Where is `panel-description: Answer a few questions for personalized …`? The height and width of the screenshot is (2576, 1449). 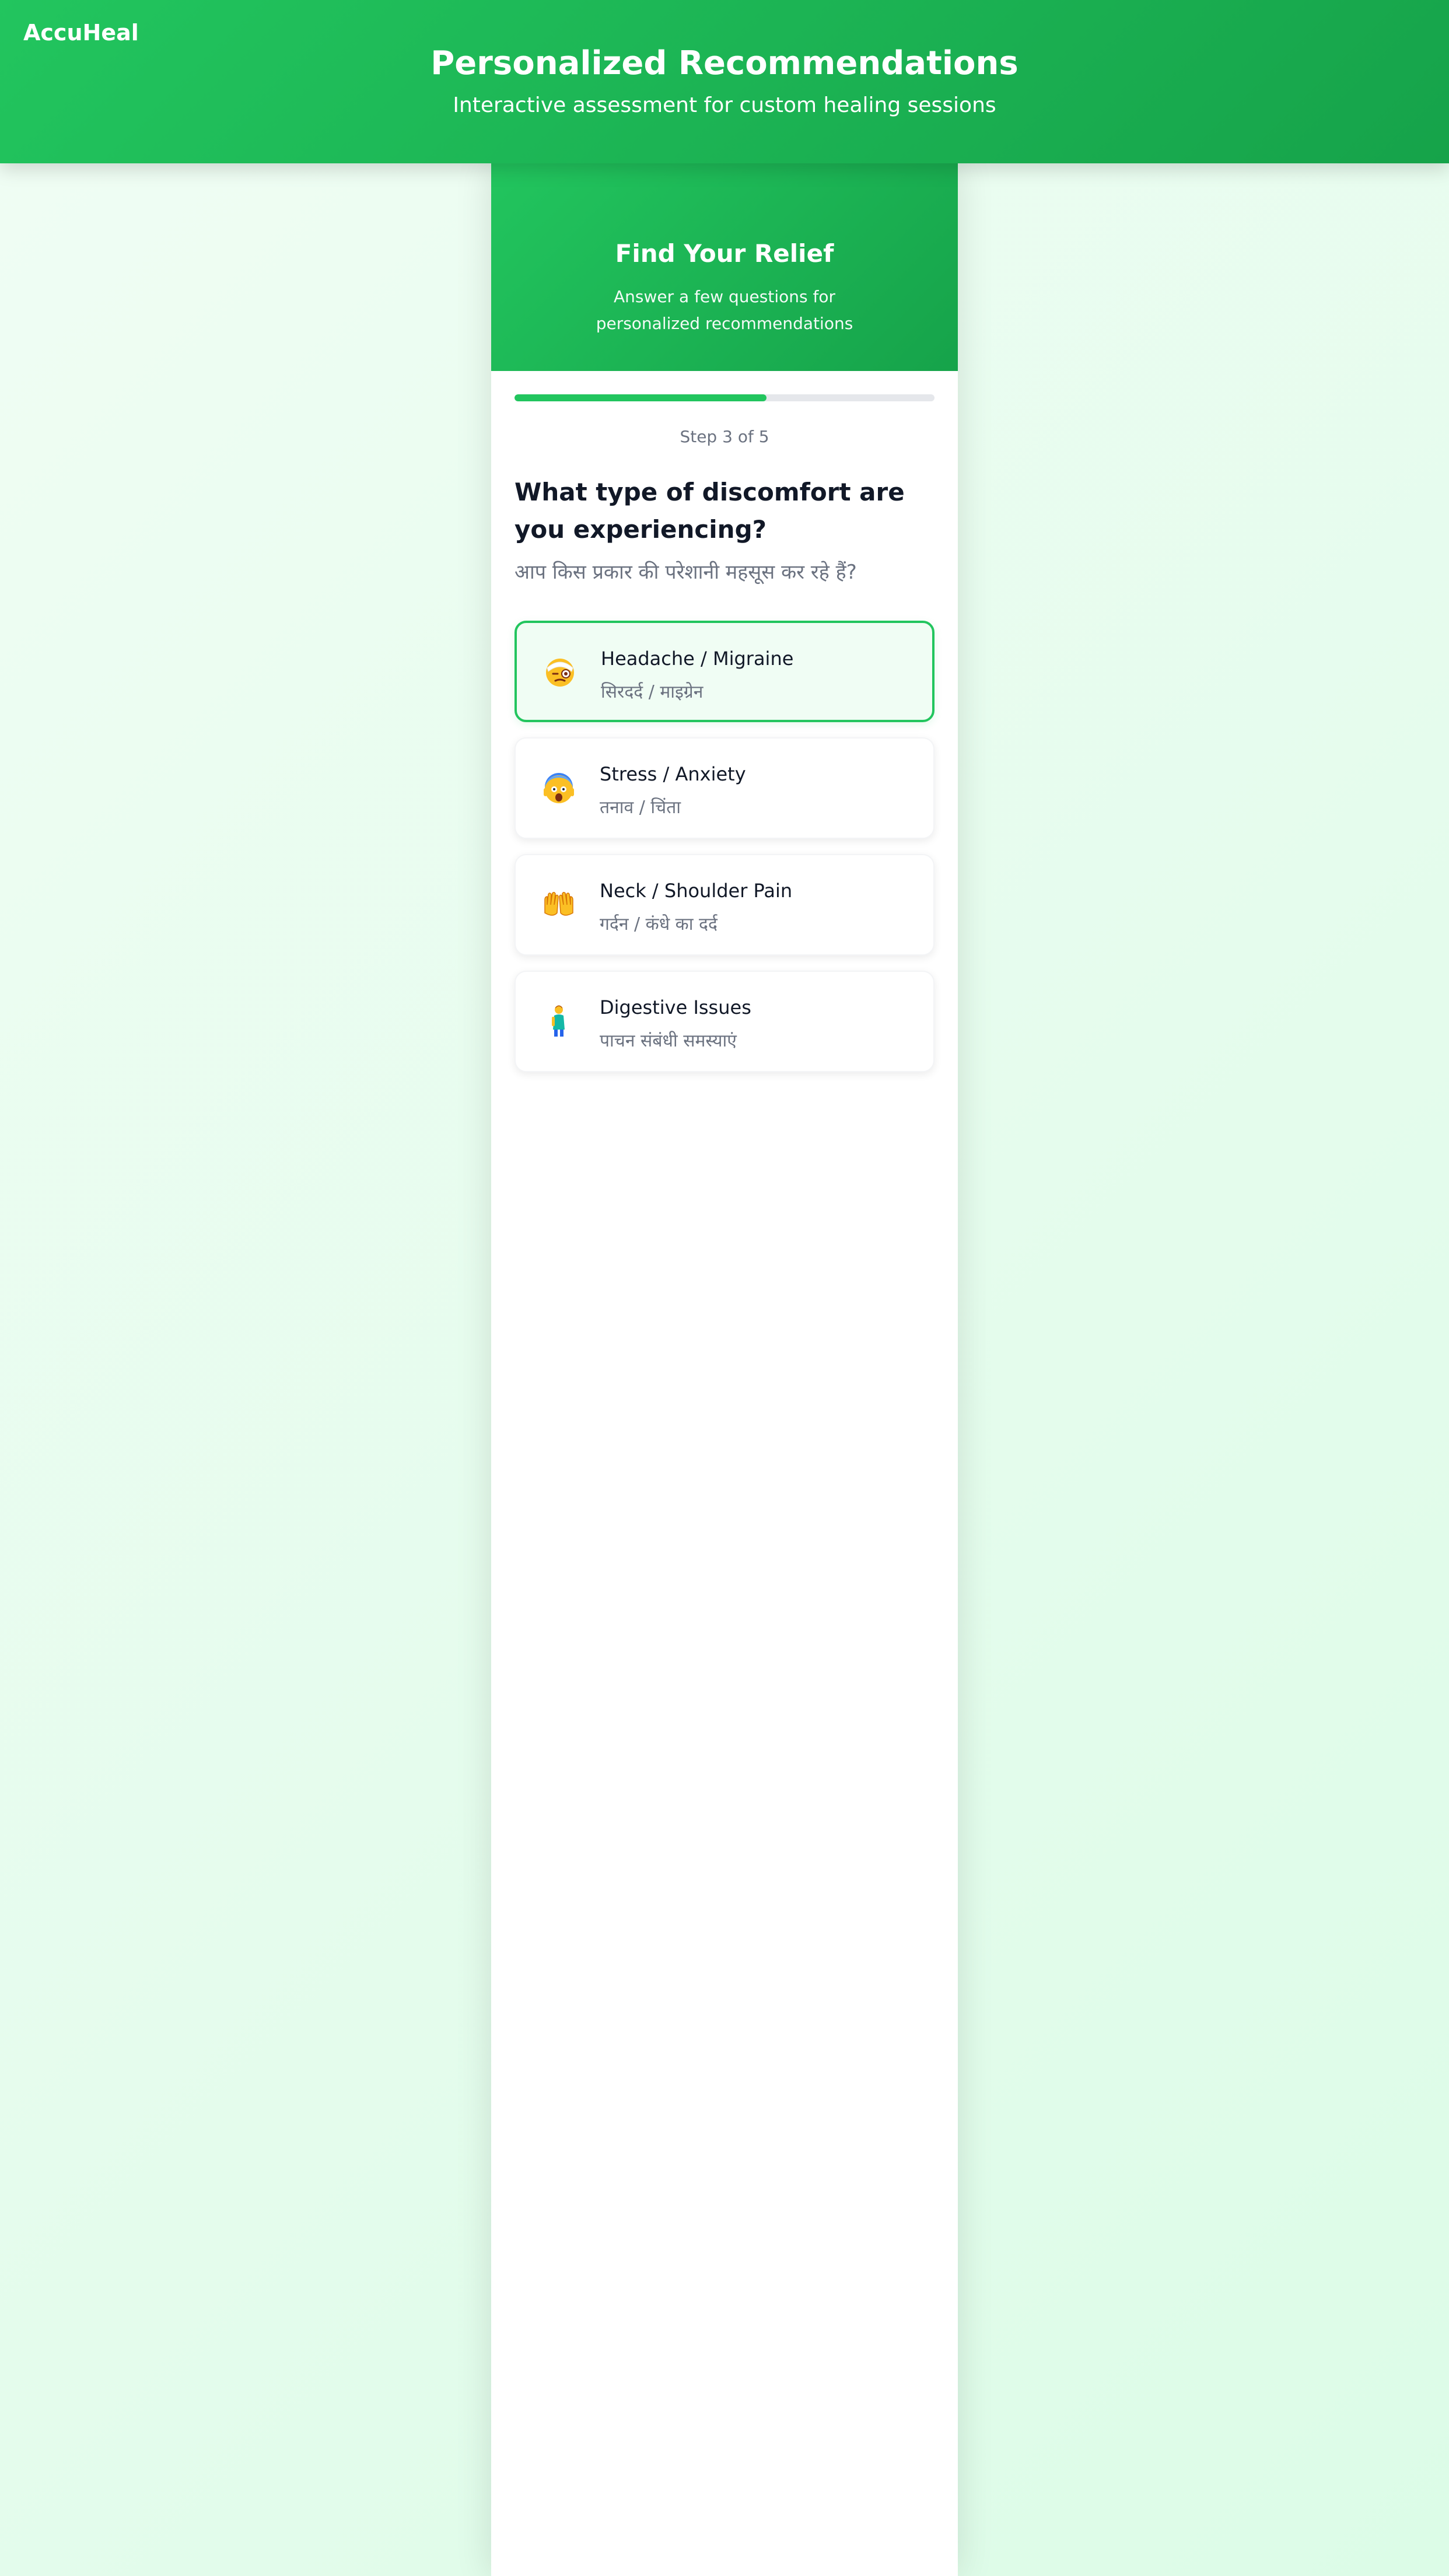
panel-description: Answer a few questions for personalized … is located at coordinates (724, 310).